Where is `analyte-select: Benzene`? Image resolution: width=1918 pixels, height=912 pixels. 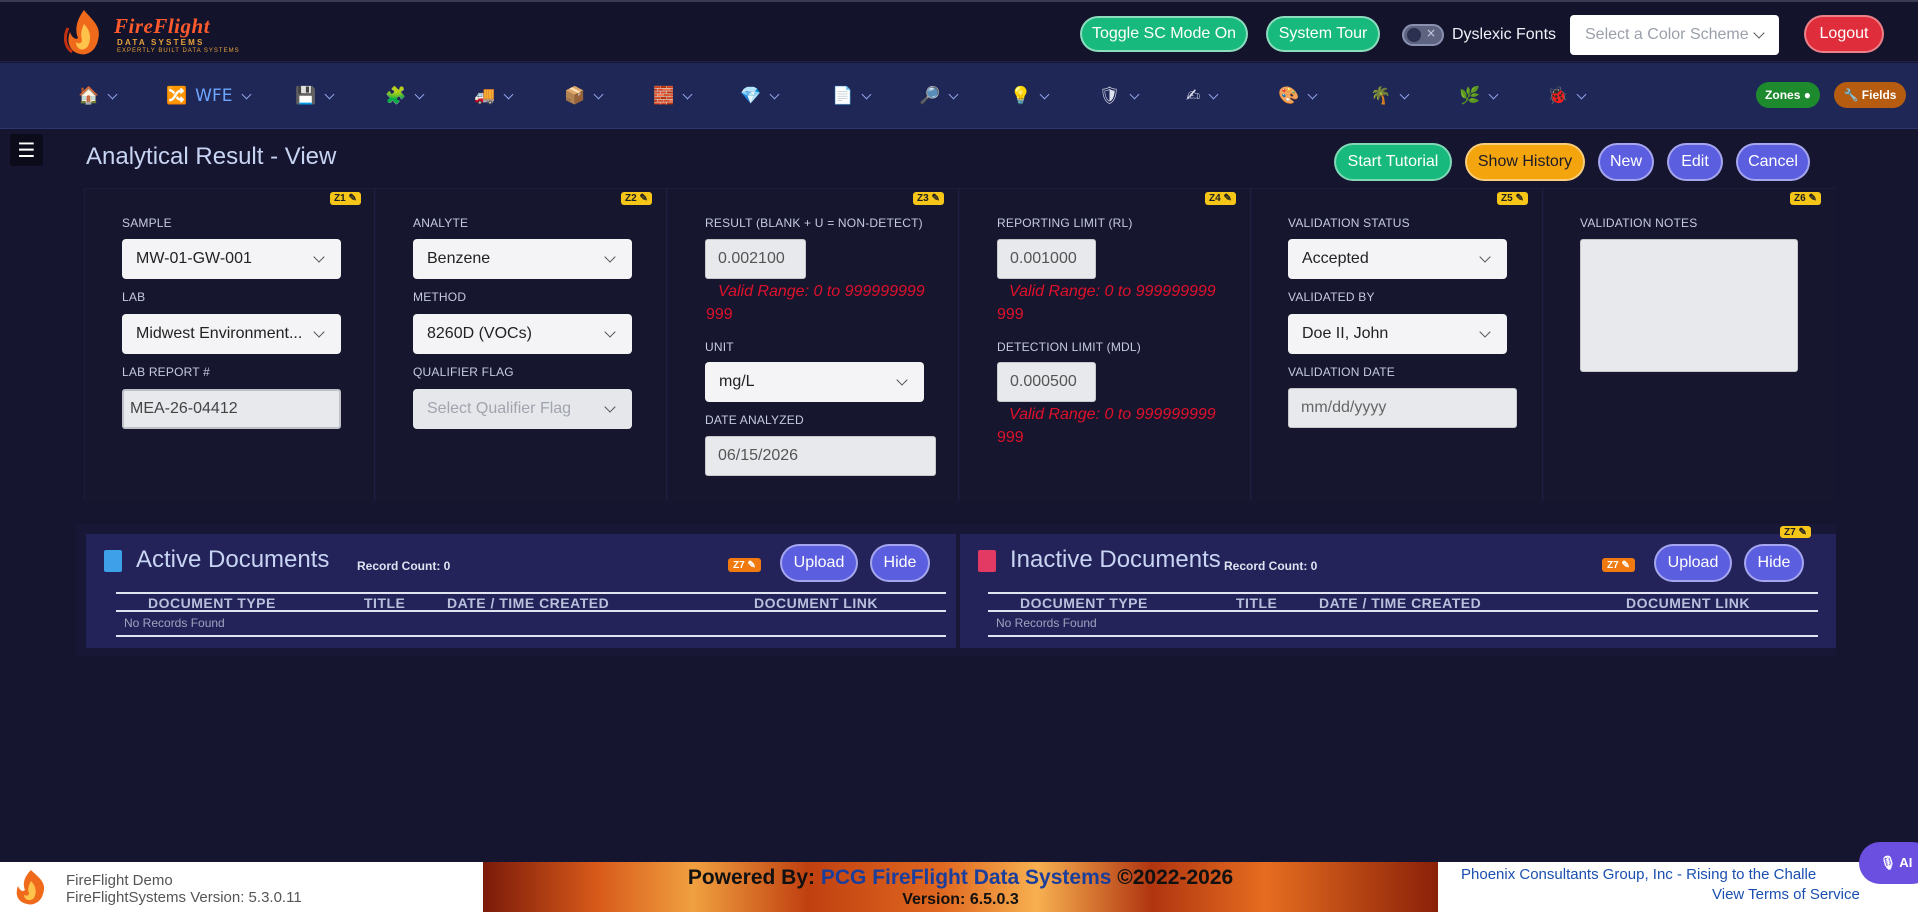
analyte-select: Benzene is located at coordinates (522, 259).